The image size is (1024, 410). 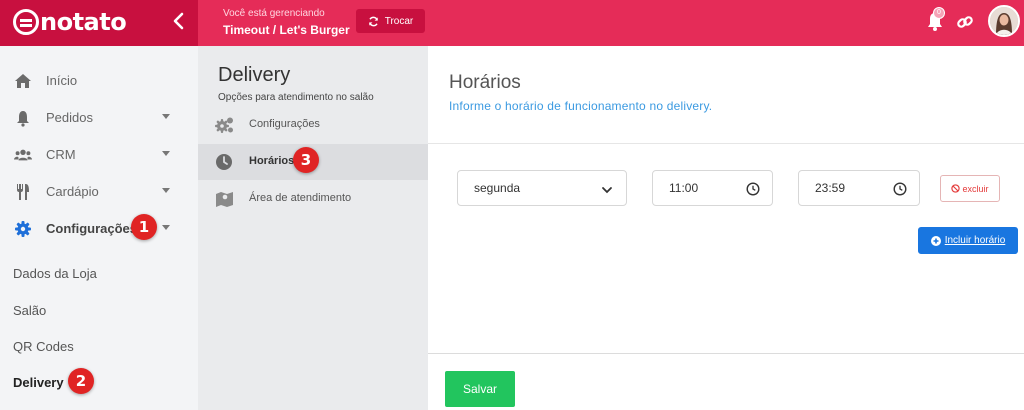 What do you see at coordinates (224, 125) in the screenshot?
I see `gears-icon` at bounding box center [224, 125].